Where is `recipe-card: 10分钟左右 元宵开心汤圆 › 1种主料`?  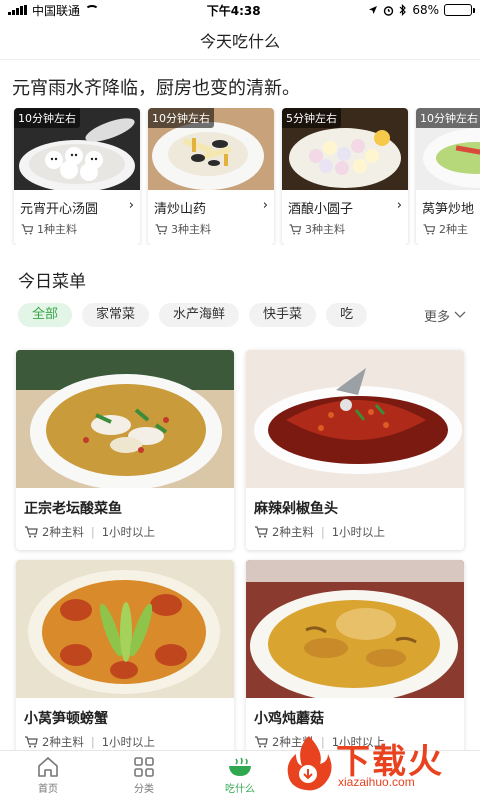 recipe-card: 10分钟左右 元宵开心汤圆 › 1种主料 is located at coordinates (77, 176).